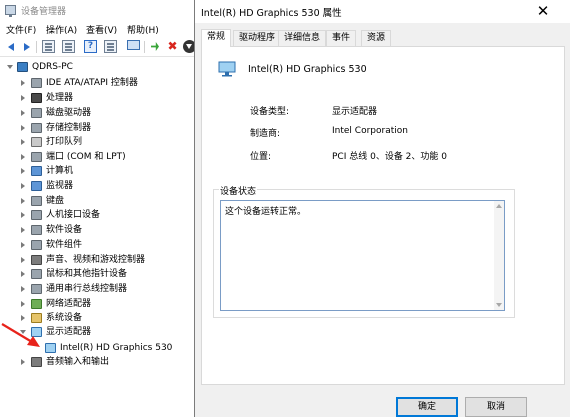  What do you see at coordinates (92, 83) in the screenshot?
I see `tree-item-label: IDE ATA/ATAPI 控制器` at bounding box center [92, 83].